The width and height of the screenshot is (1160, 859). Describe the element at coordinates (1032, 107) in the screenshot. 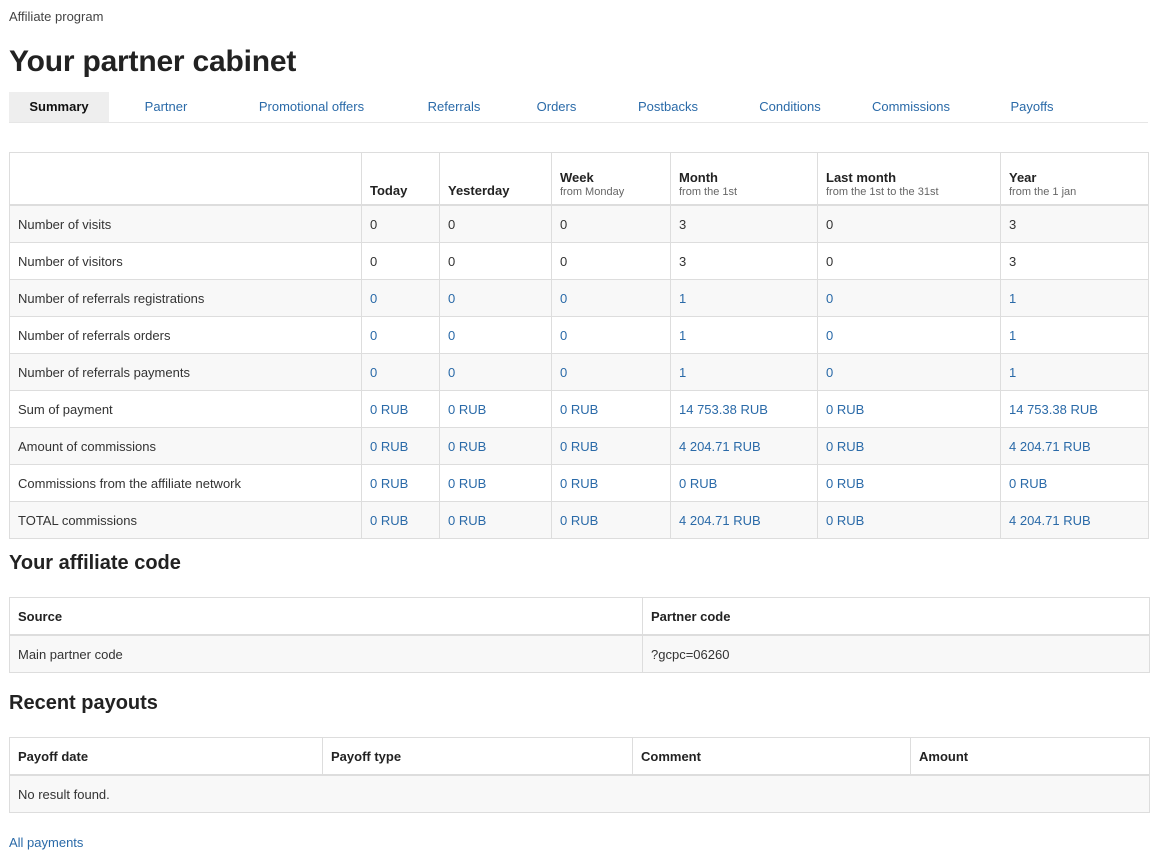

I see `tab-payoffs: Payoffs` at that location.